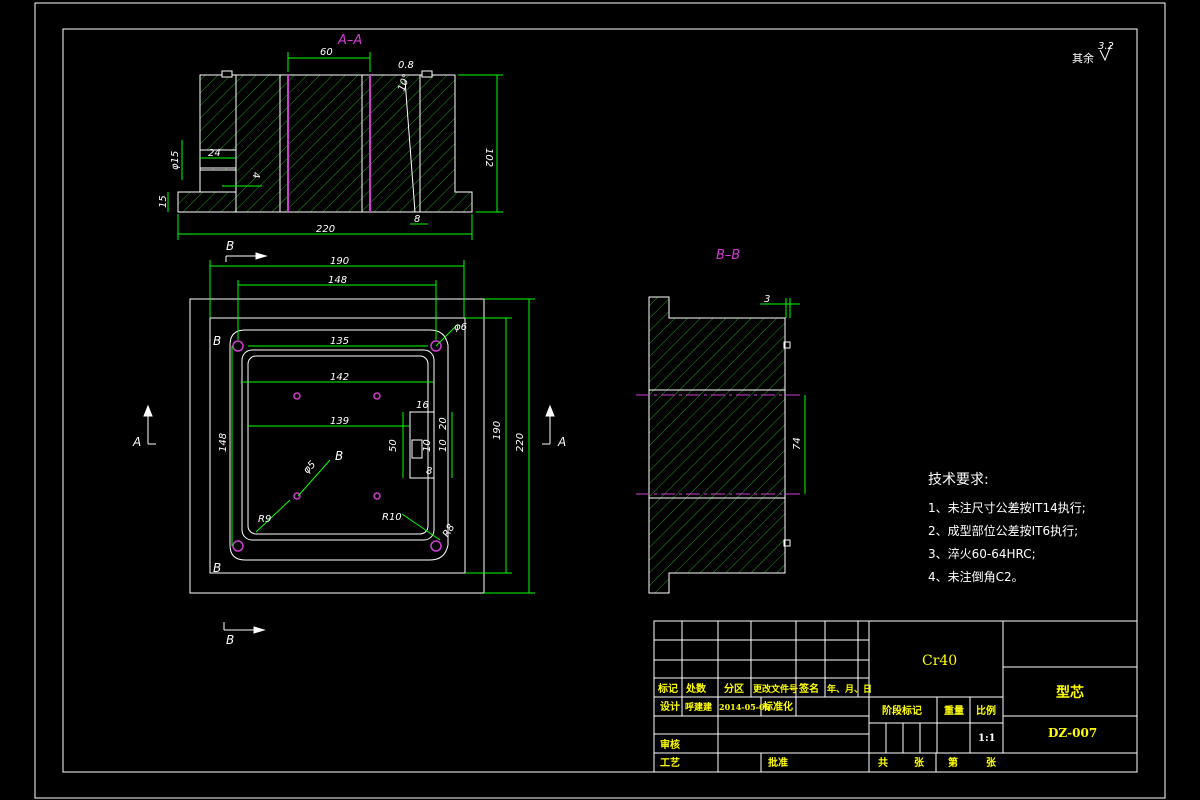  I want to click on section-label-b-top: B, so click(230, 246).